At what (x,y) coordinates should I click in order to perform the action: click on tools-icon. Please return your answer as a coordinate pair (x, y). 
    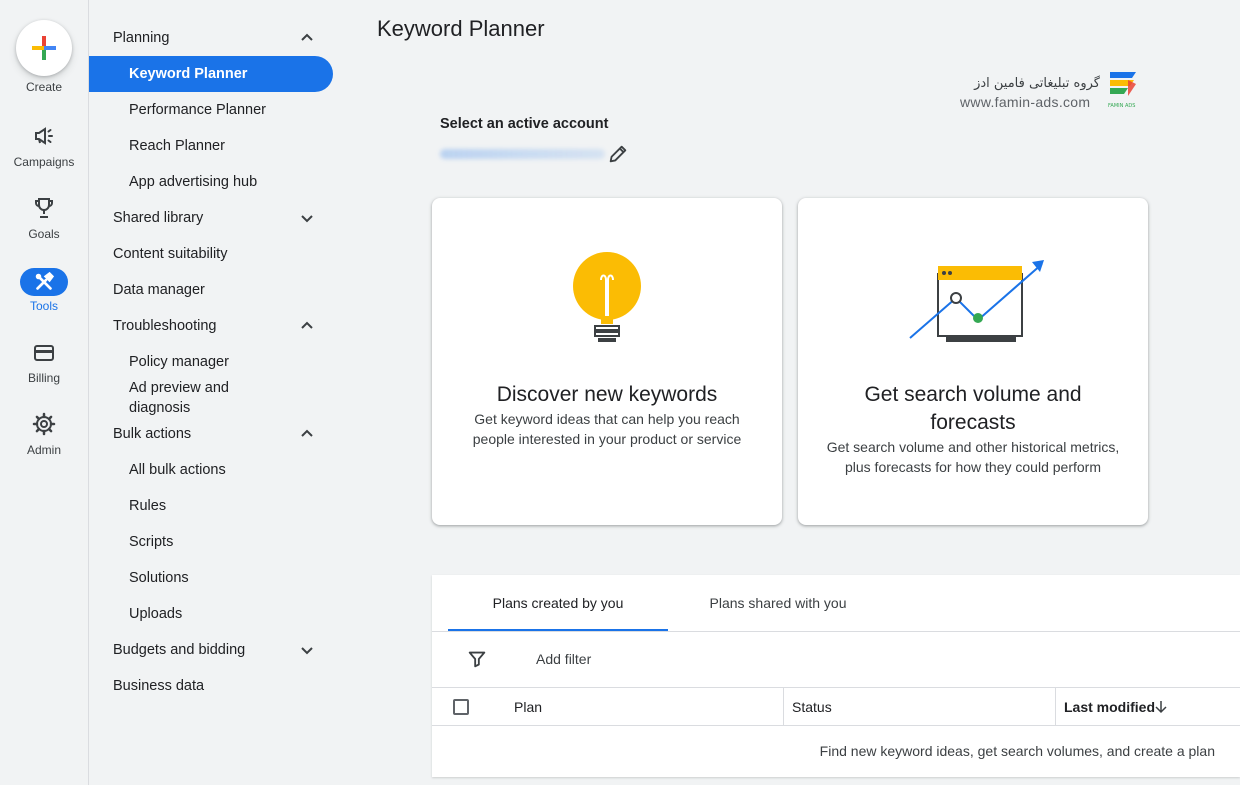
    Looking at the image, I should click on (44, 282).